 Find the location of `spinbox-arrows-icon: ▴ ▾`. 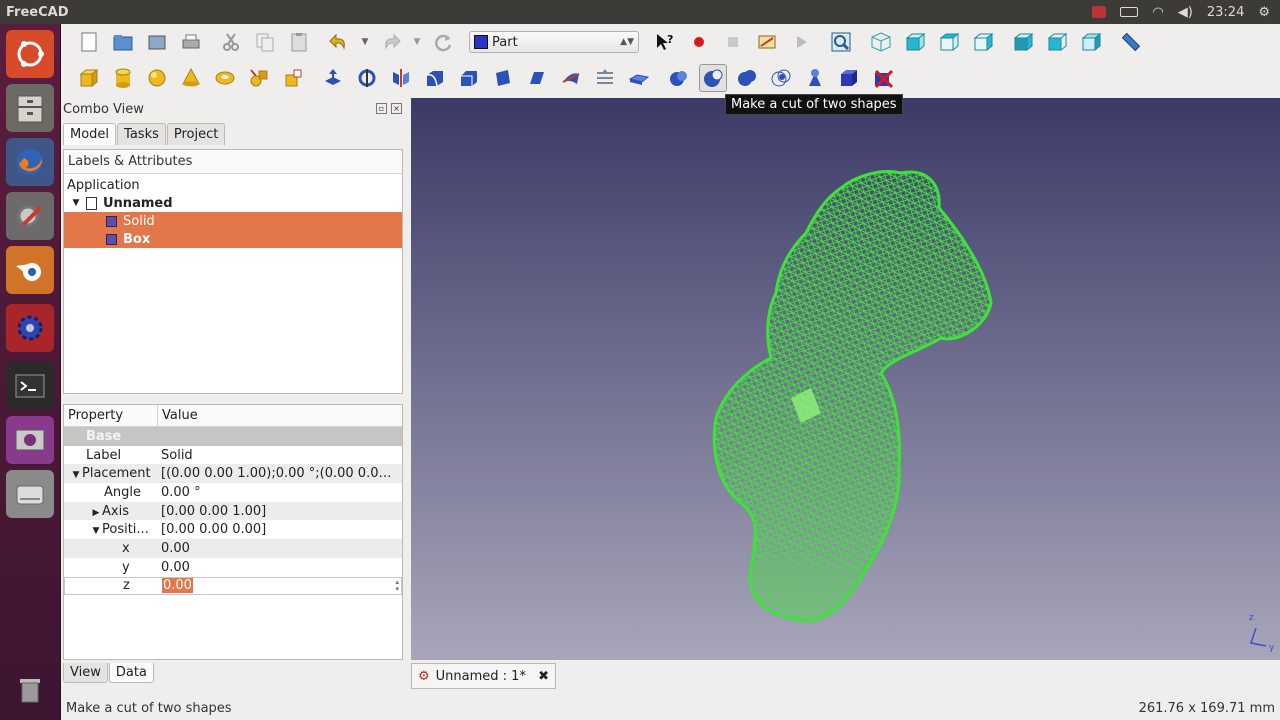

spinbox-arrows-icon: ▴ ▾ is located at coordinates (397, 585).